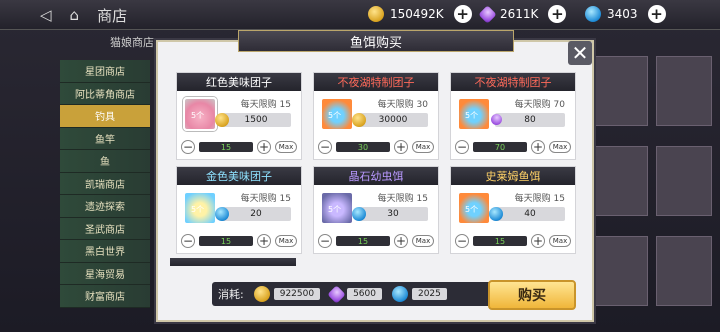 The width and height of the screenshot is (720, 332). I want to click on back-icon: ◁, so click(46, 15).